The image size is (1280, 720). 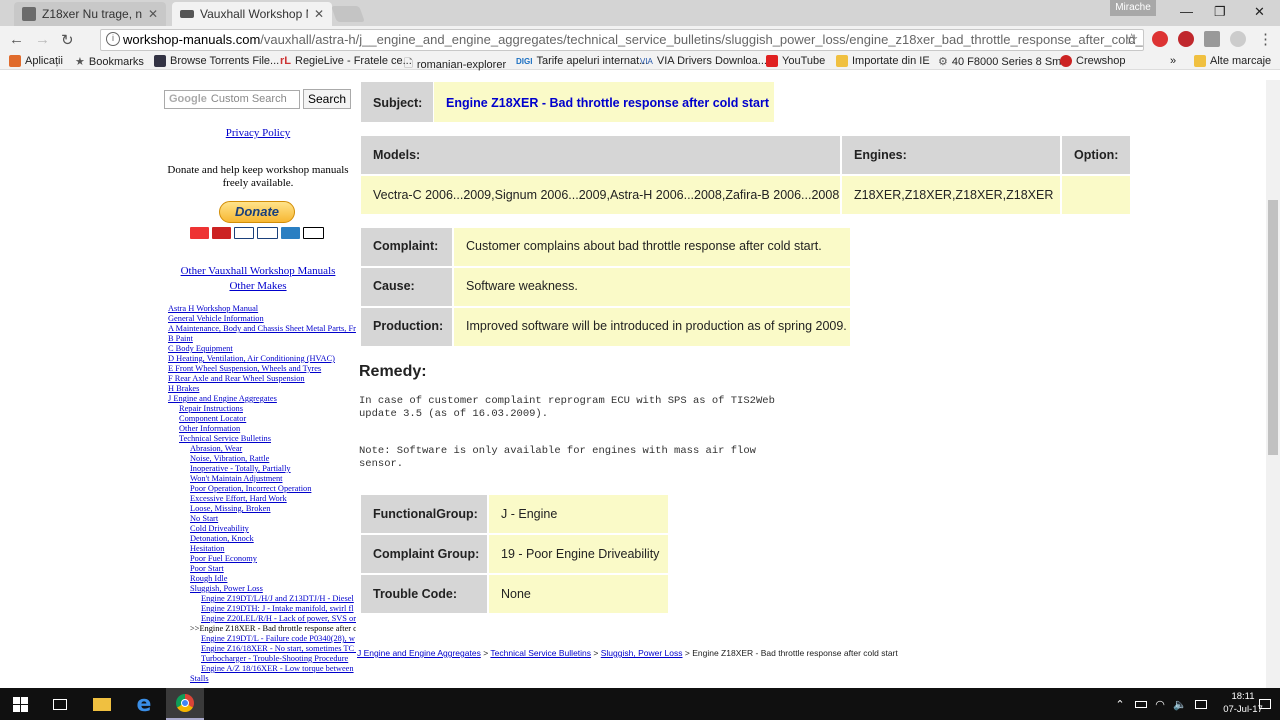 What do you see at coordinates (223, 558) in the screenshot?
I see `nav-link: Poor Fuel Economy` at bounding box center [223, 558].